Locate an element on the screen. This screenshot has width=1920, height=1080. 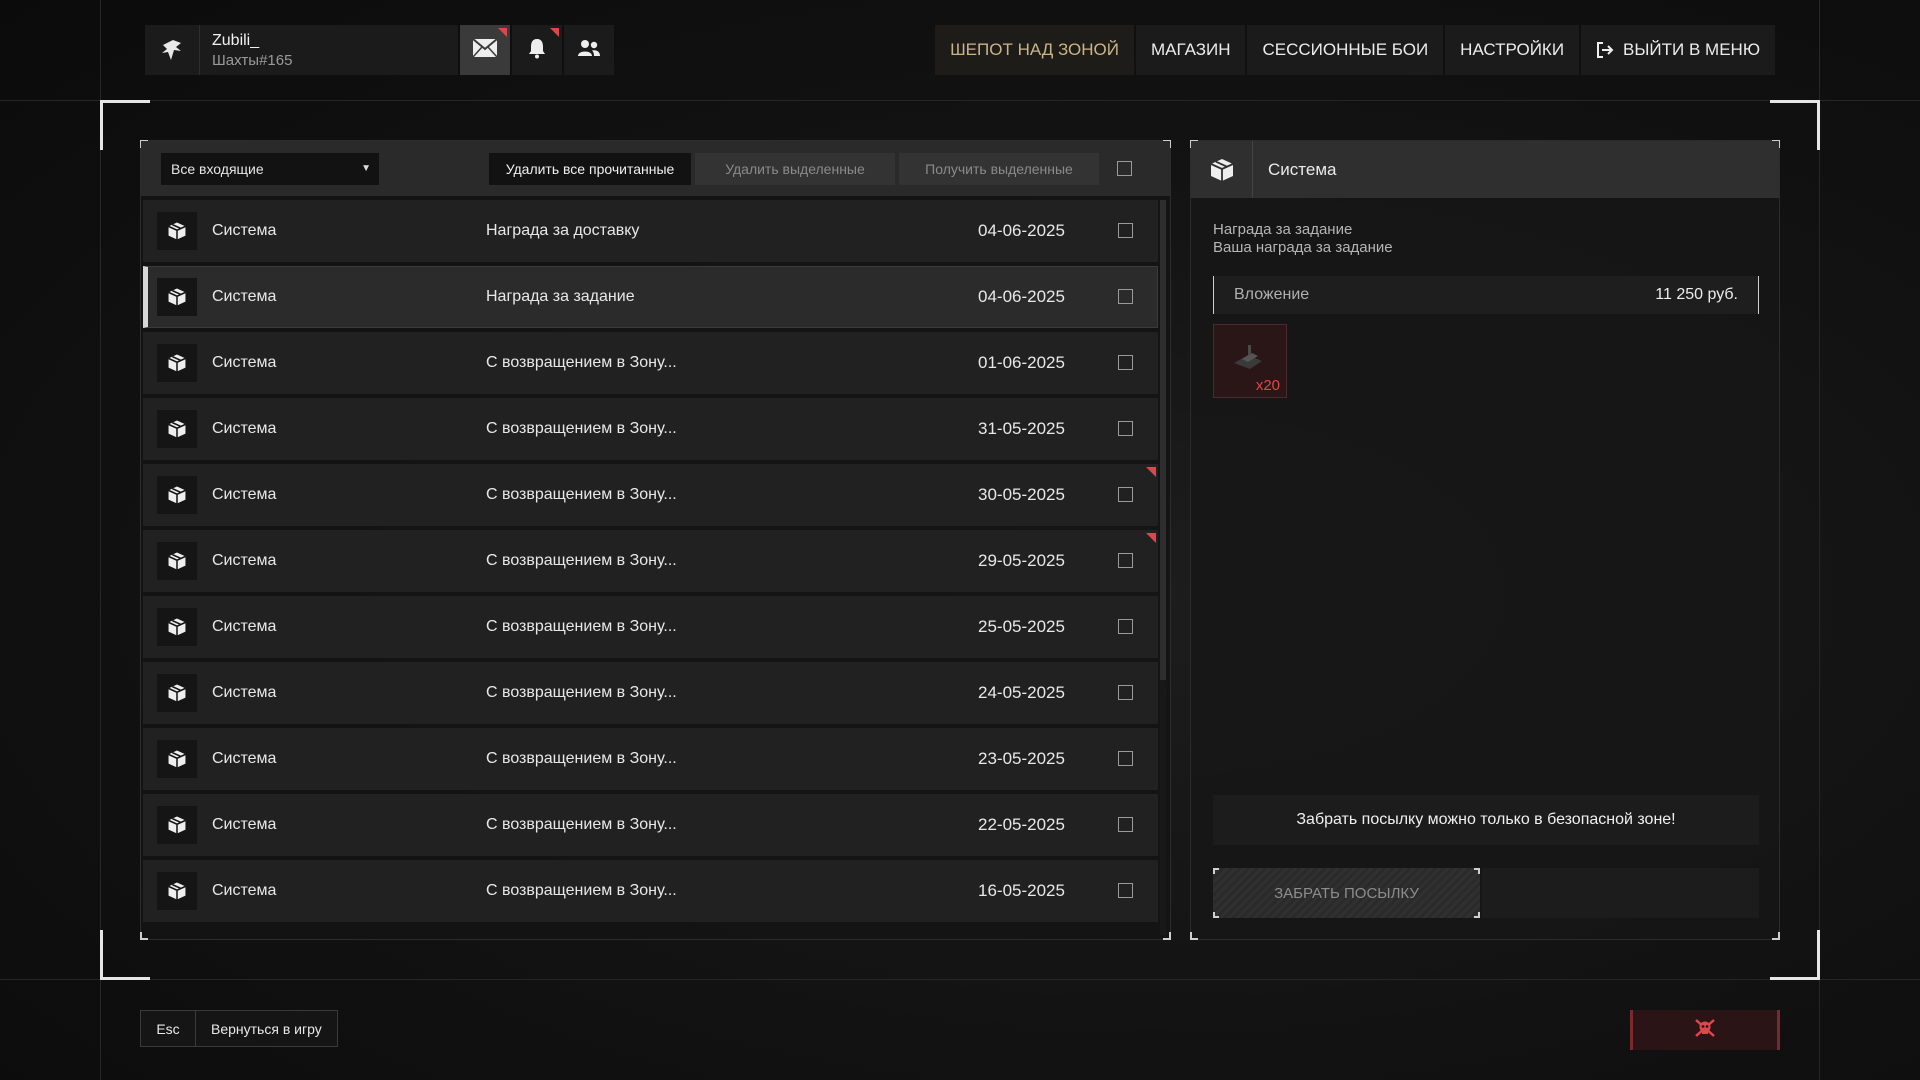
button-bar-filler is located at coordinates (1620, 893).